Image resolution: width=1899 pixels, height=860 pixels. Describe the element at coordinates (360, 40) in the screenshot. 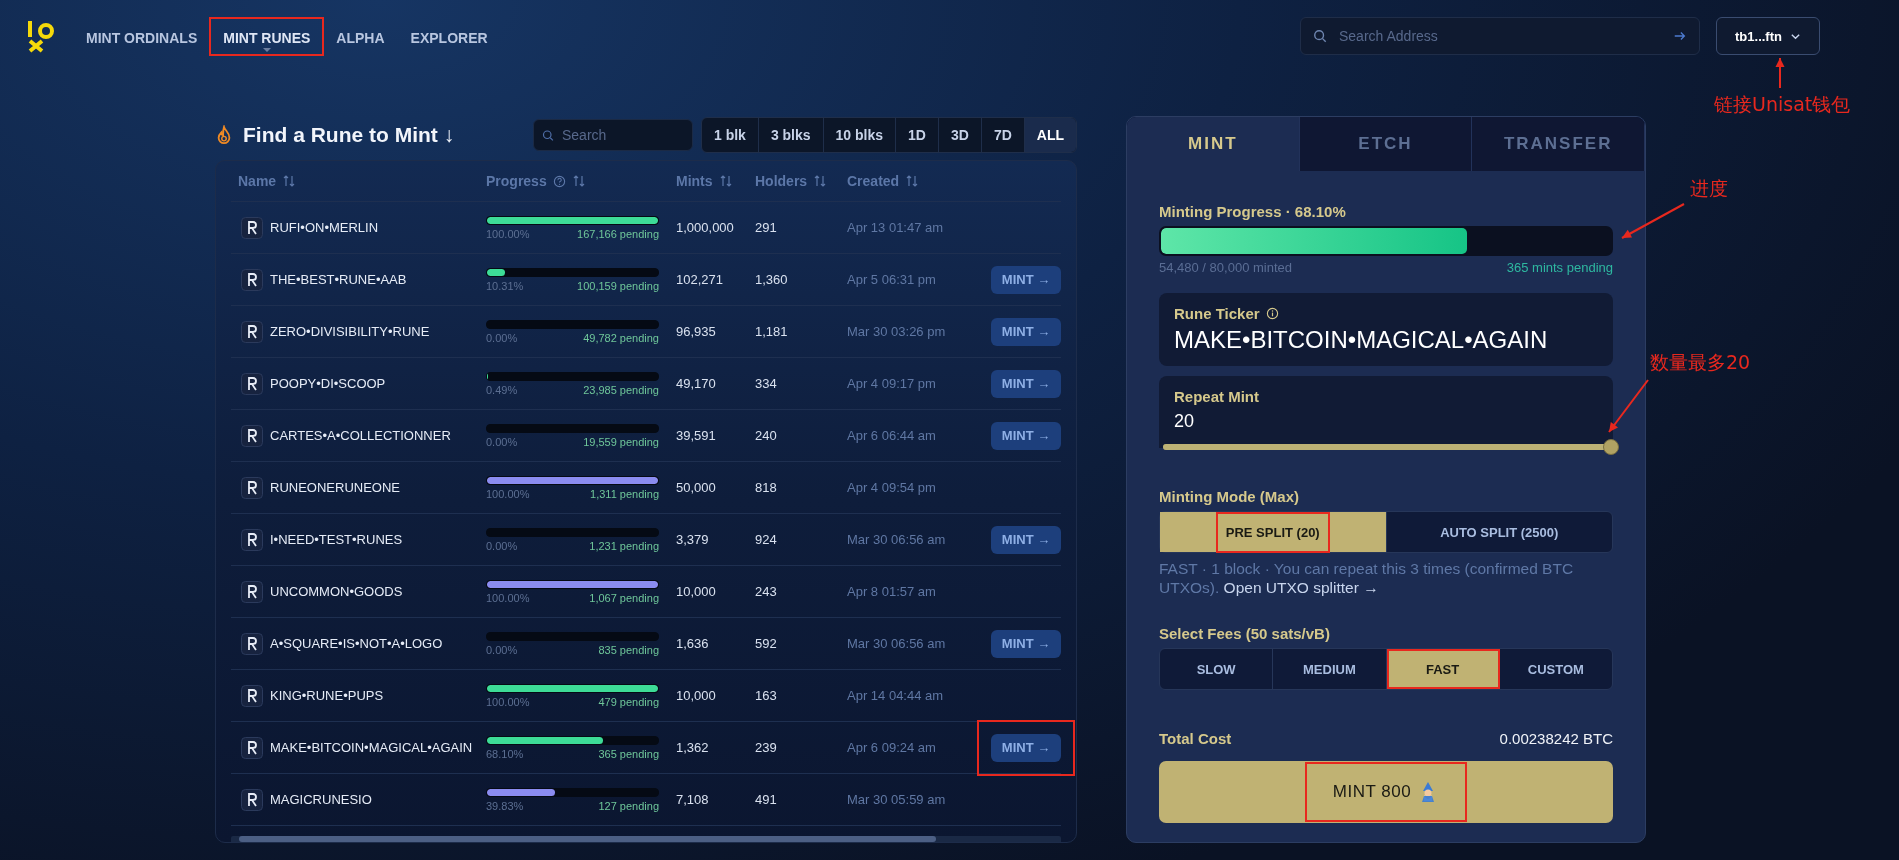

I see `nav-link: ALPHA` at that location.